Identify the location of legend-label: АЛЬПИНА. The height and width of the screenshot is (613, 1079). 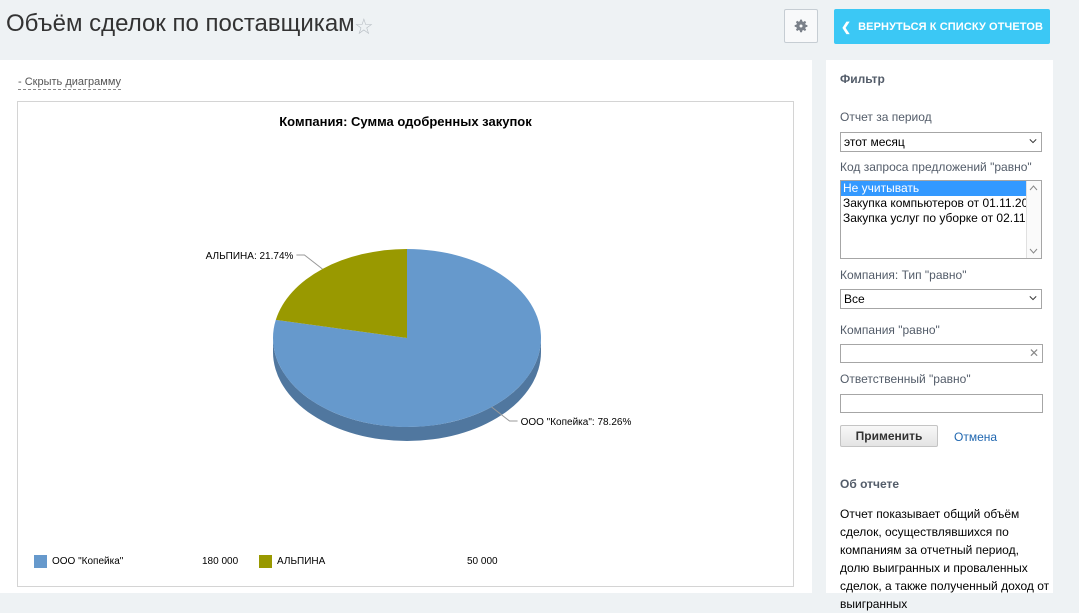
(301, 561).